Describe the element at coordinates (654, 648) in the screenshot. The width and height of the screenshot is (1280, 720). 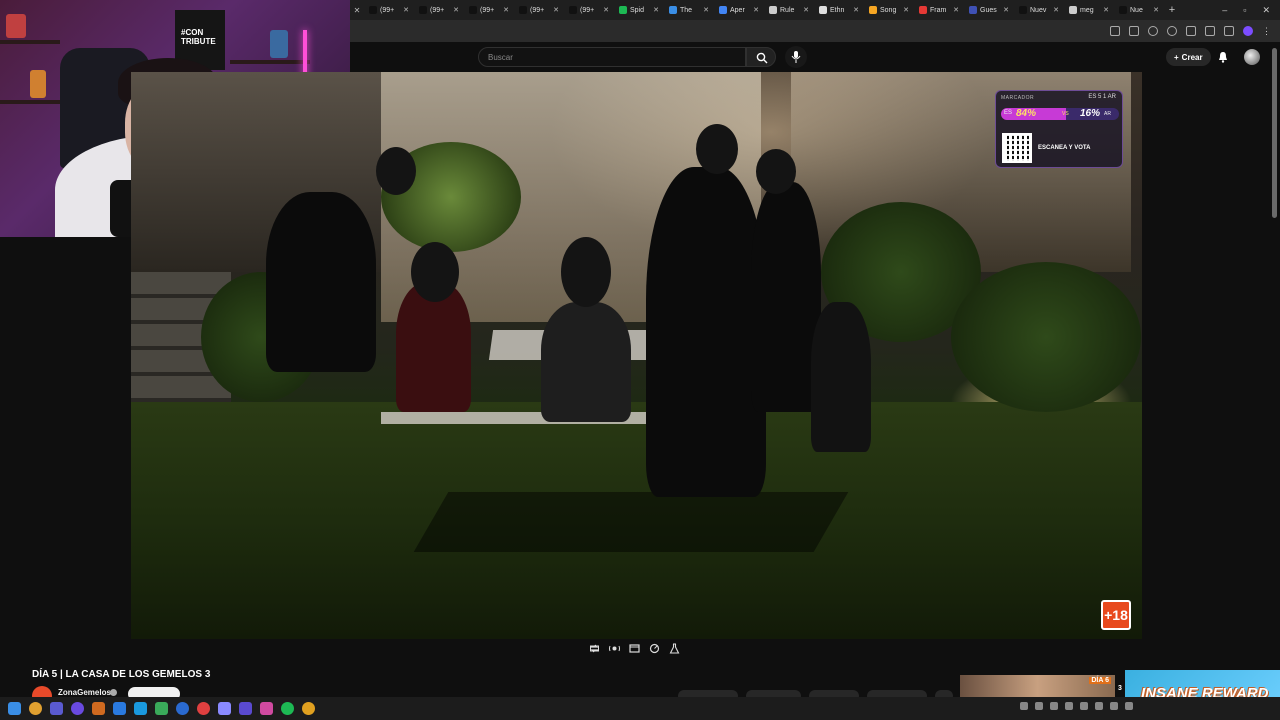
I see `speed-icon` at that location.